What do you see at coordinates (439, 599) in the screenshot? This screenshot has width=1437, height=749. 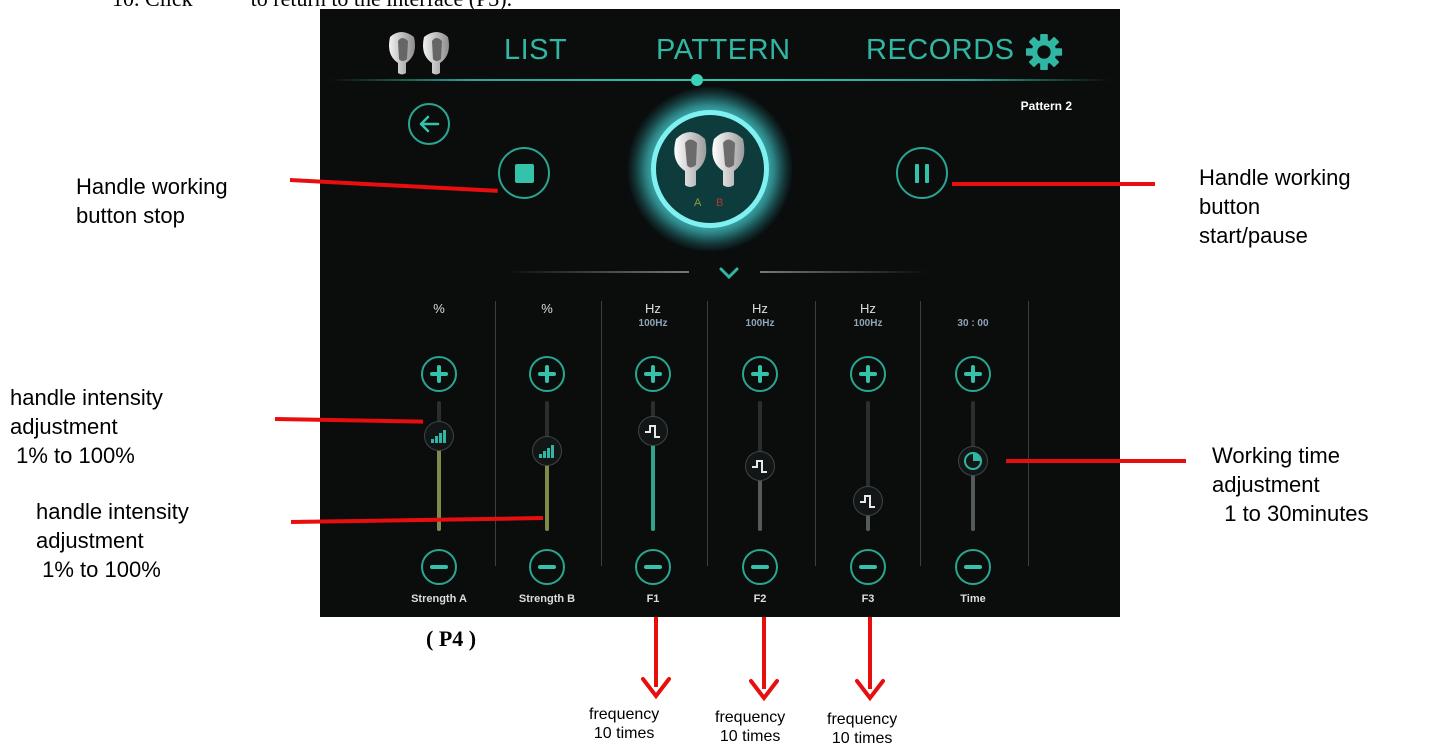 I see `column-label: Strength A` at bounding box center [439, 599].